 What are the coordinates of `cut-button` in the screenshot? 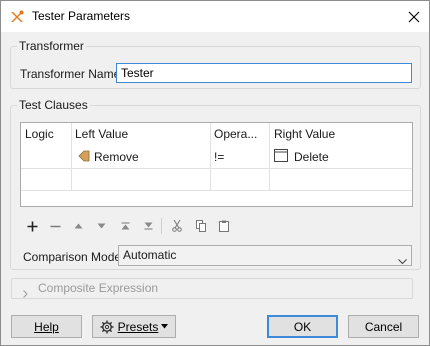 It's located at (177, 226).